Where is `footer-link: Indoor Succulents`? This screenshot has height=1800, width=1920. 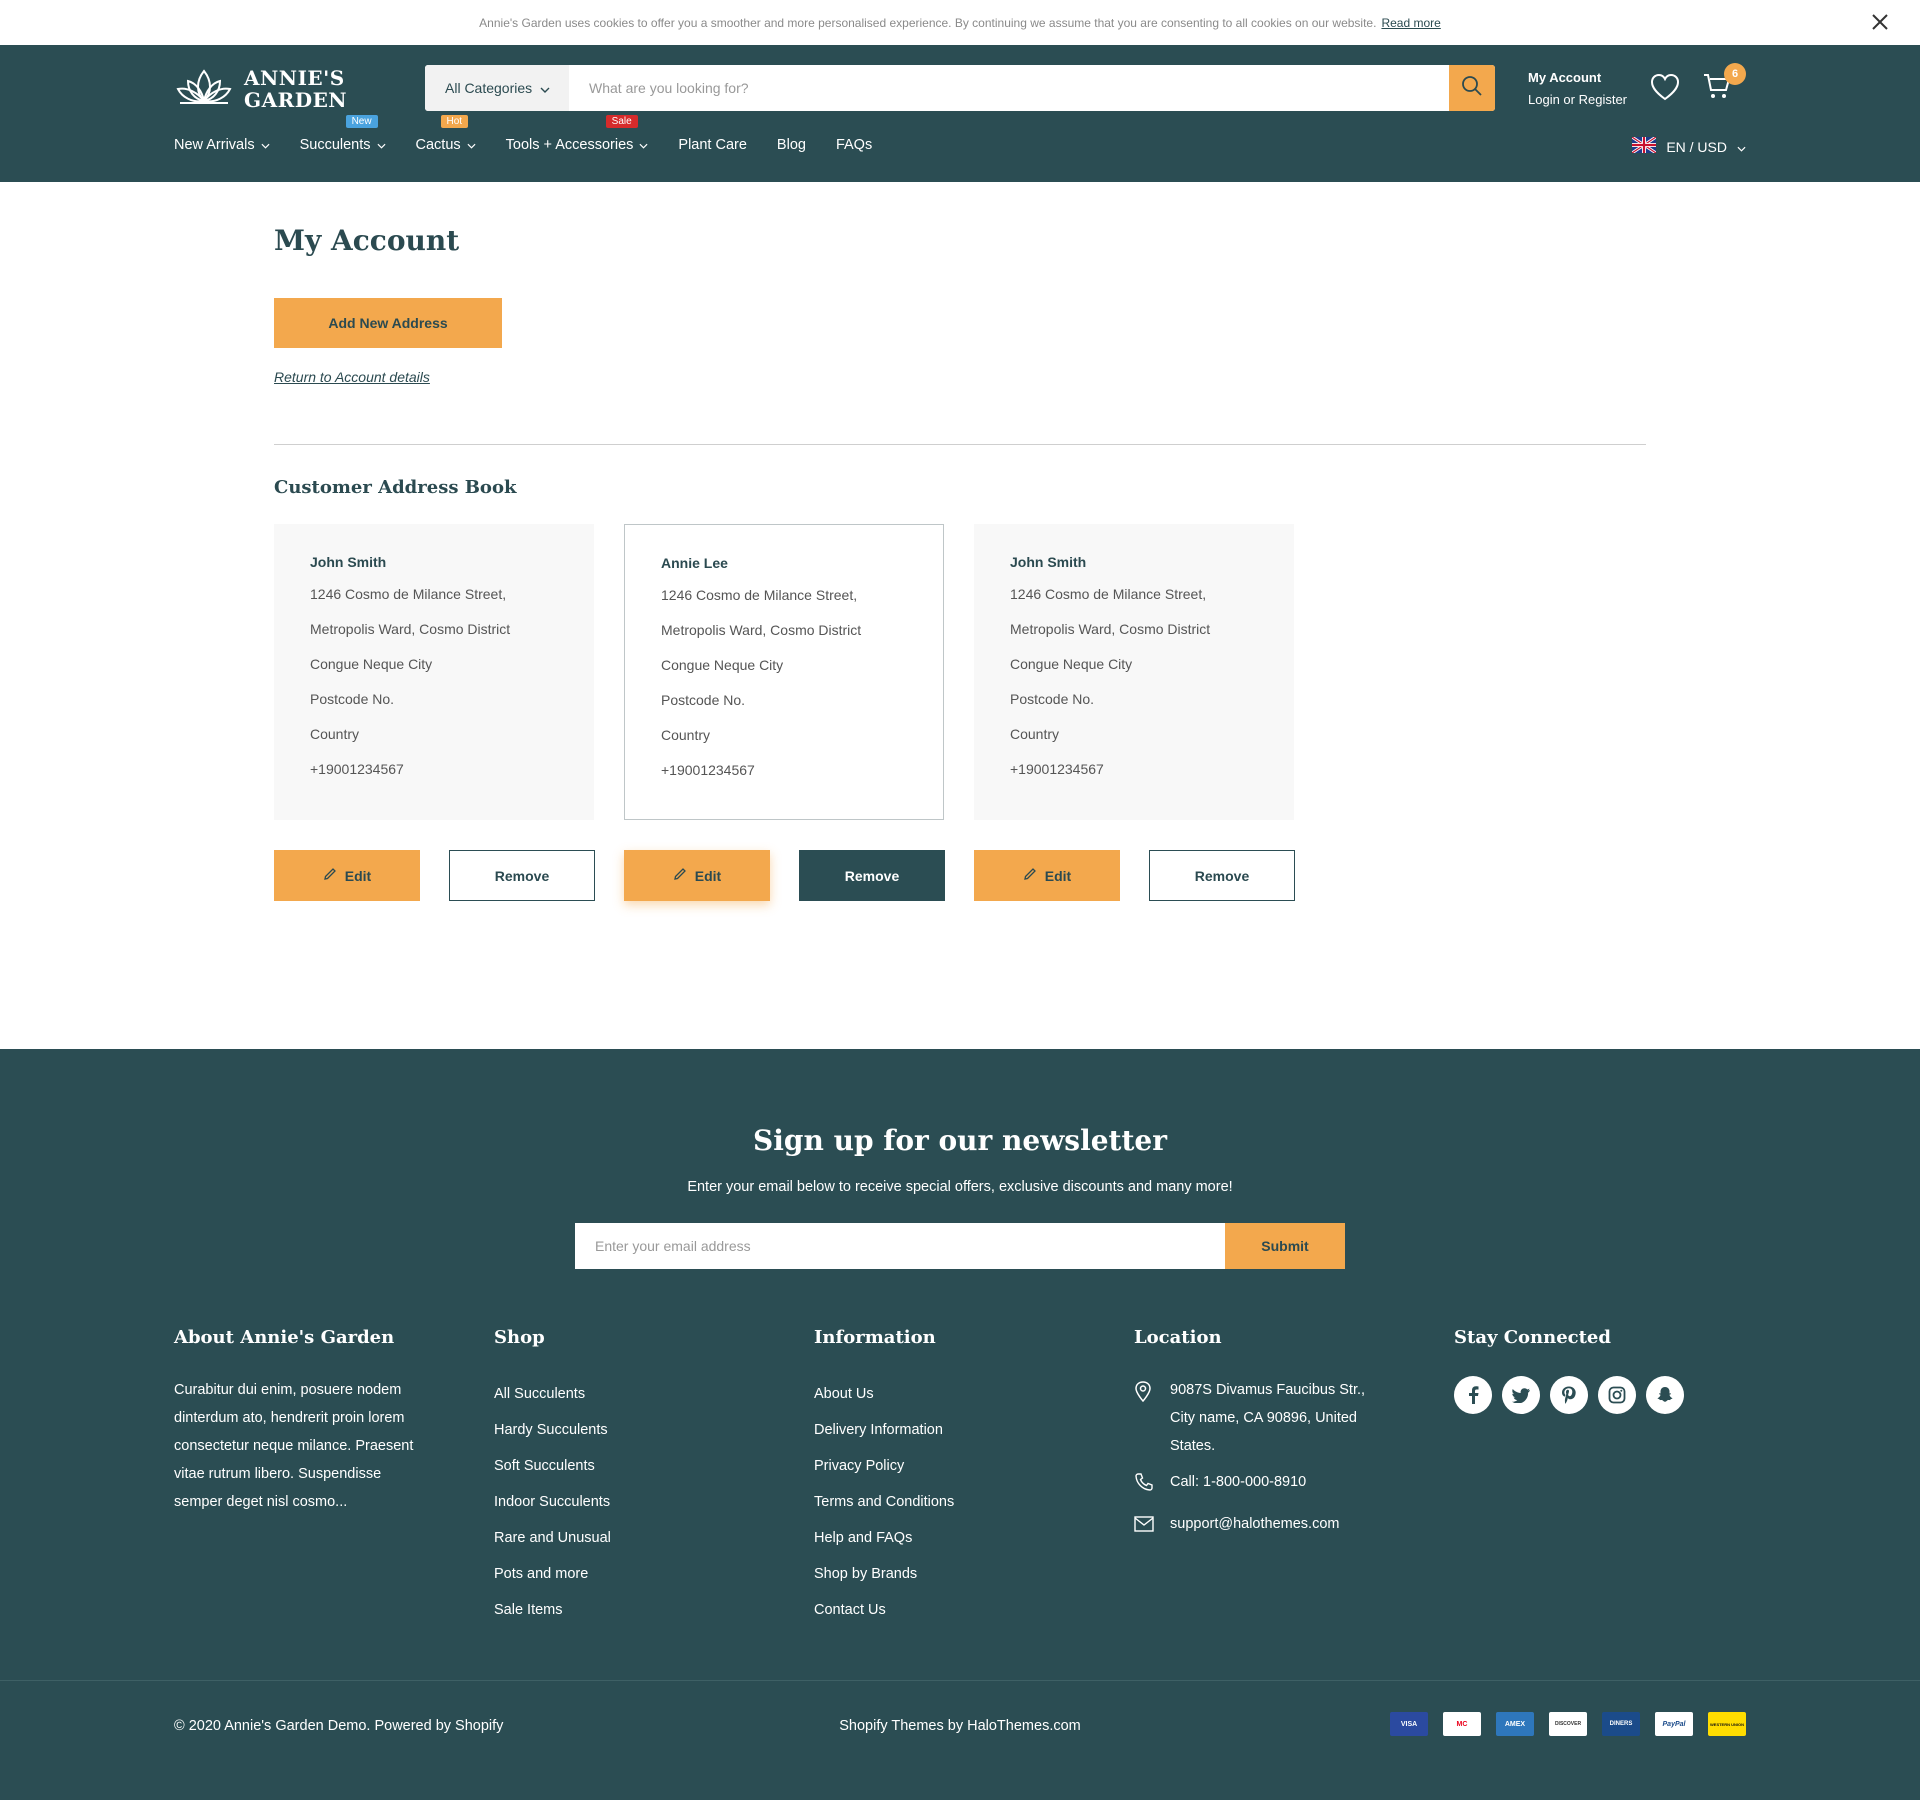 footer-link: Indoor Succulents is located at coordinates (552, 1502).